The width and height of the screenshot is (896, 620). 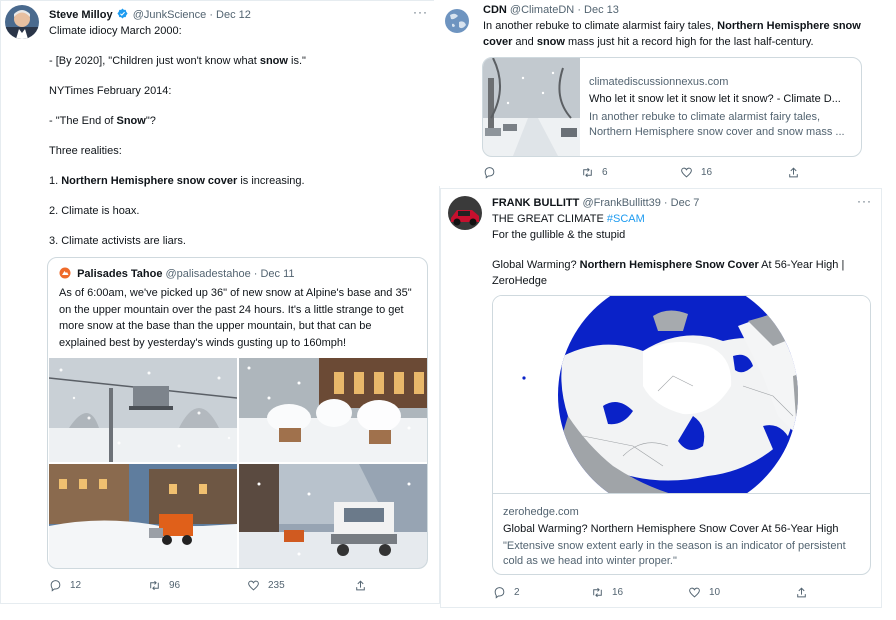 I want to click on avatar-milloy, so click(x=22, y=22).